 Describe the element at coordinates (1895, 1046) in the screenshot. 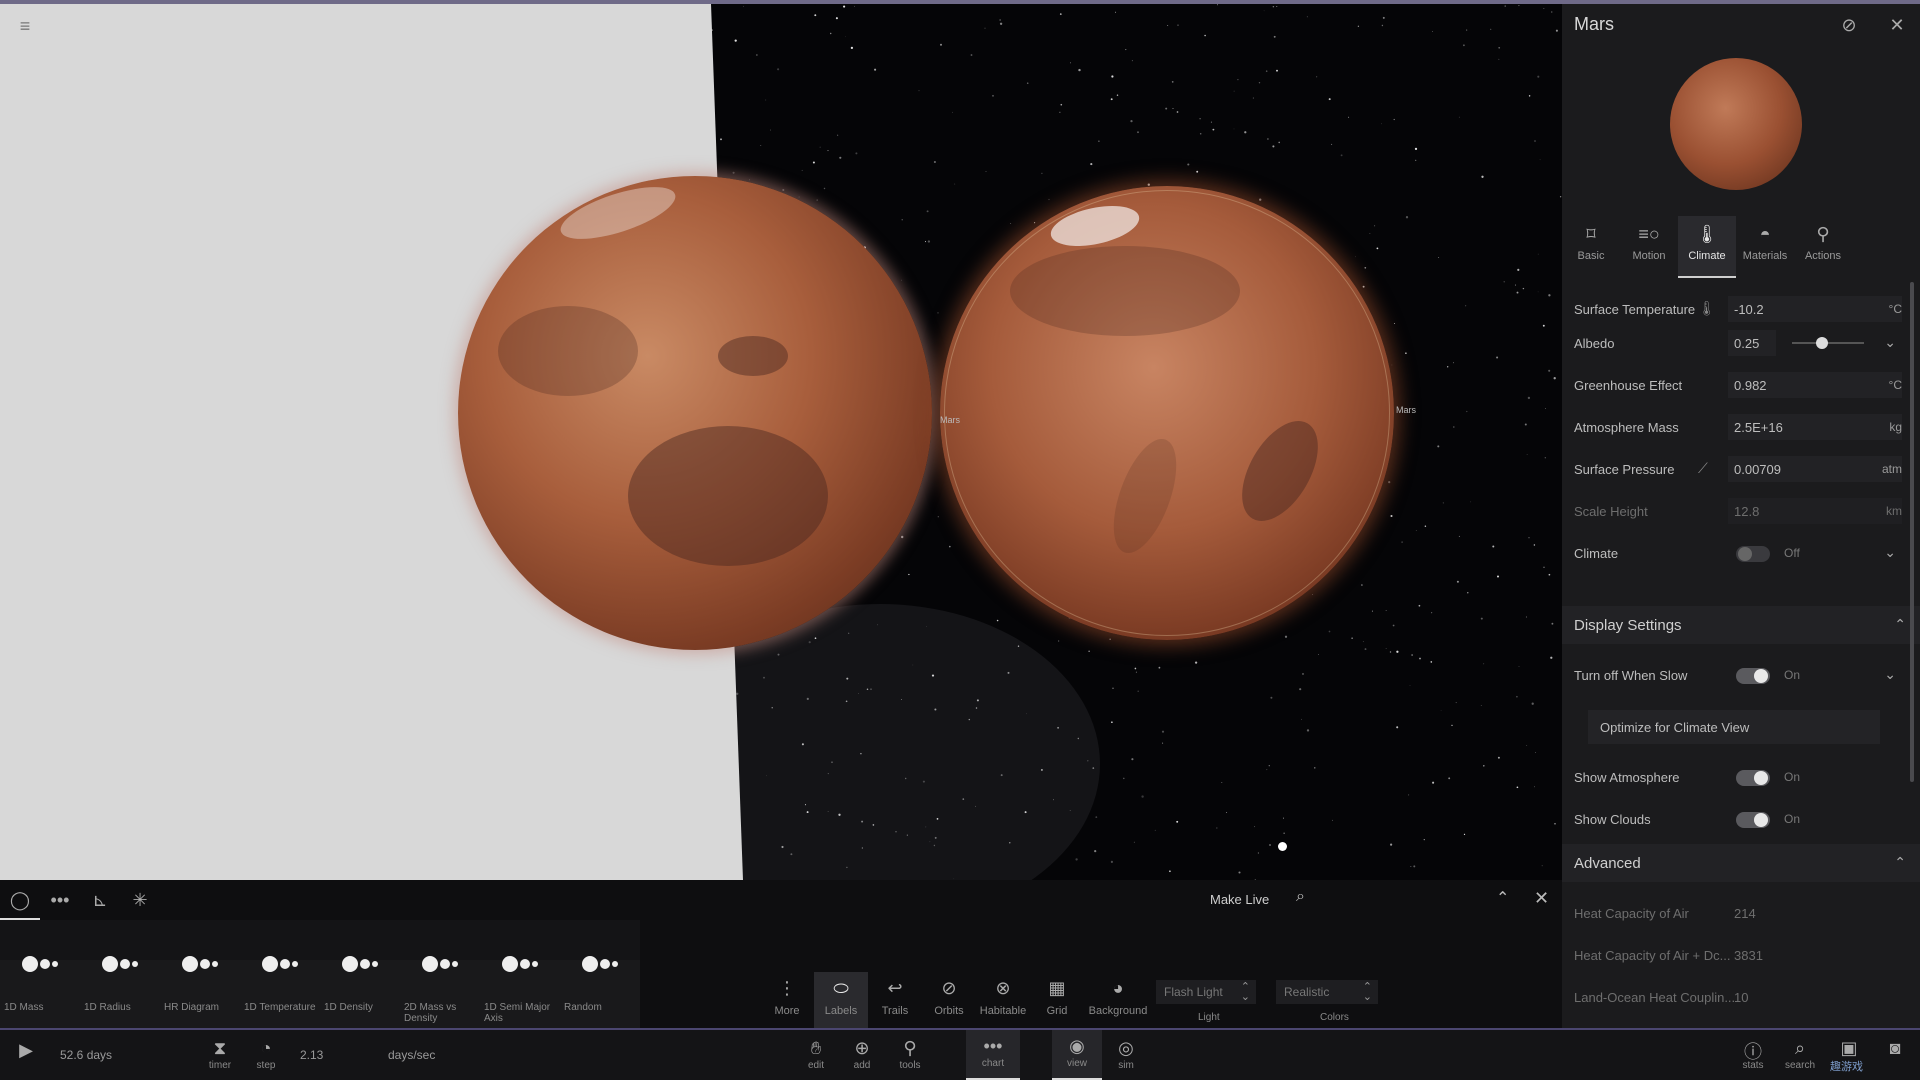

I see `screenshot-button: ◙` at that location.